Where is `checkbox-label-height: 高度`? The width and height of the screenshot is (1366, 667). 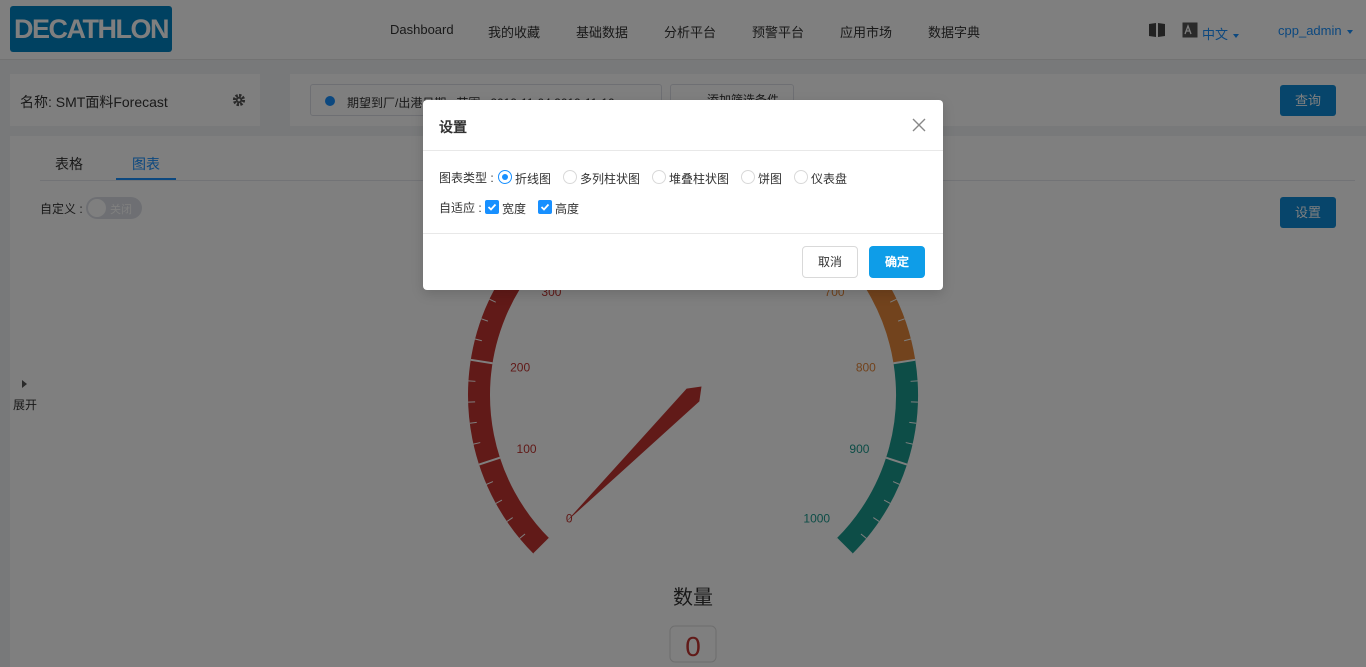
checkbox-label-height: 高度 is located at coordinates (567, 208).